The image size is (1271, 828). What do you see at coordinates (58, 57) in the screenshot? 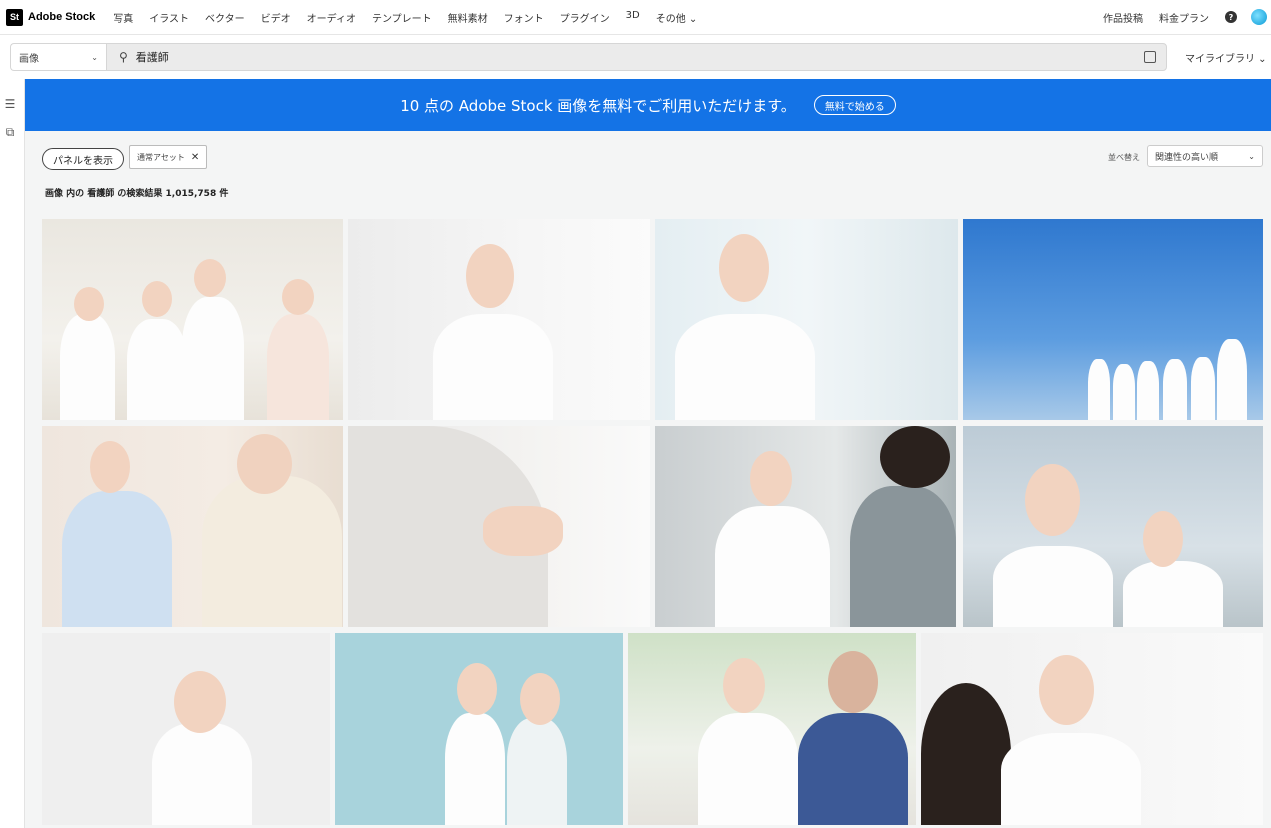
I see `asset-type-select: 画像 ⌄` at bounding box center [58, 57].